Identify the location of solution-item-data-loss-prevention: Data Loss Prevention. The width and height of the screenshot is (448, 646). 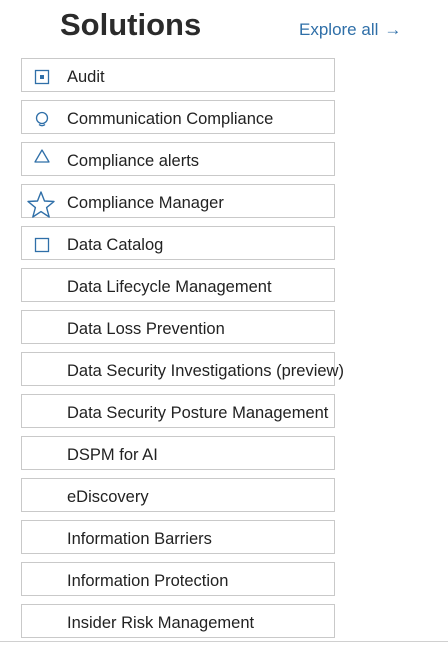
(178, 327).